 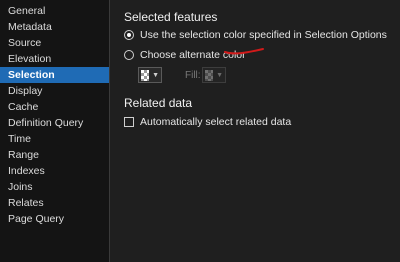 I want to click on auto-select-related-option: Automatically select related data, so click(x=207, y=122).